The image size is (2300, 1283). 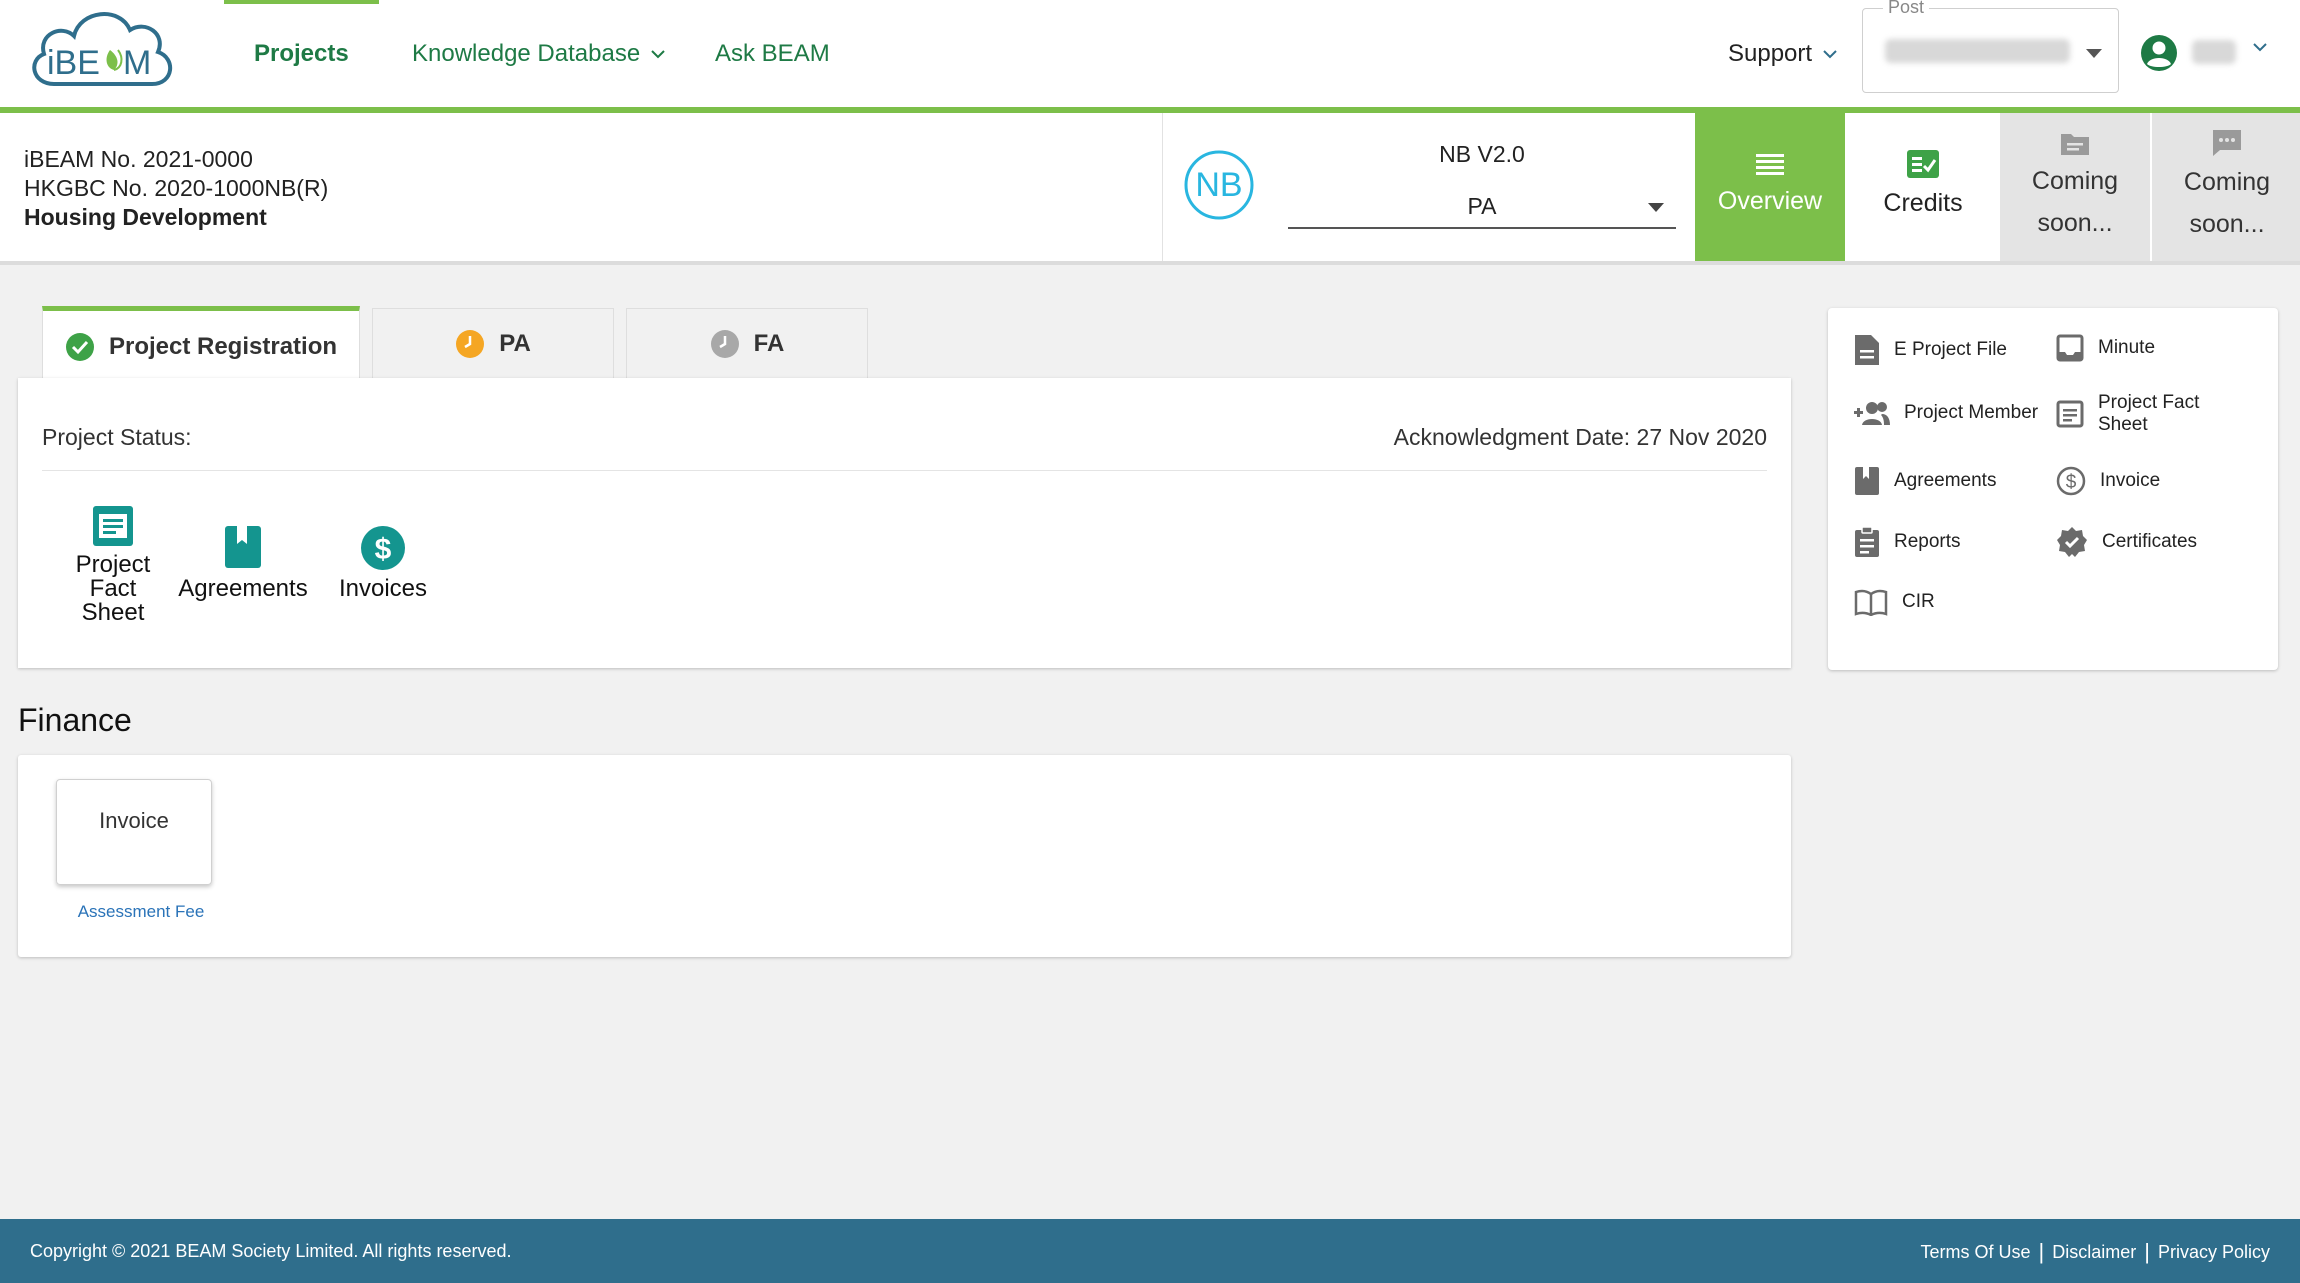 I want to click on tab-fa: FA, so click(x=747, y=343).